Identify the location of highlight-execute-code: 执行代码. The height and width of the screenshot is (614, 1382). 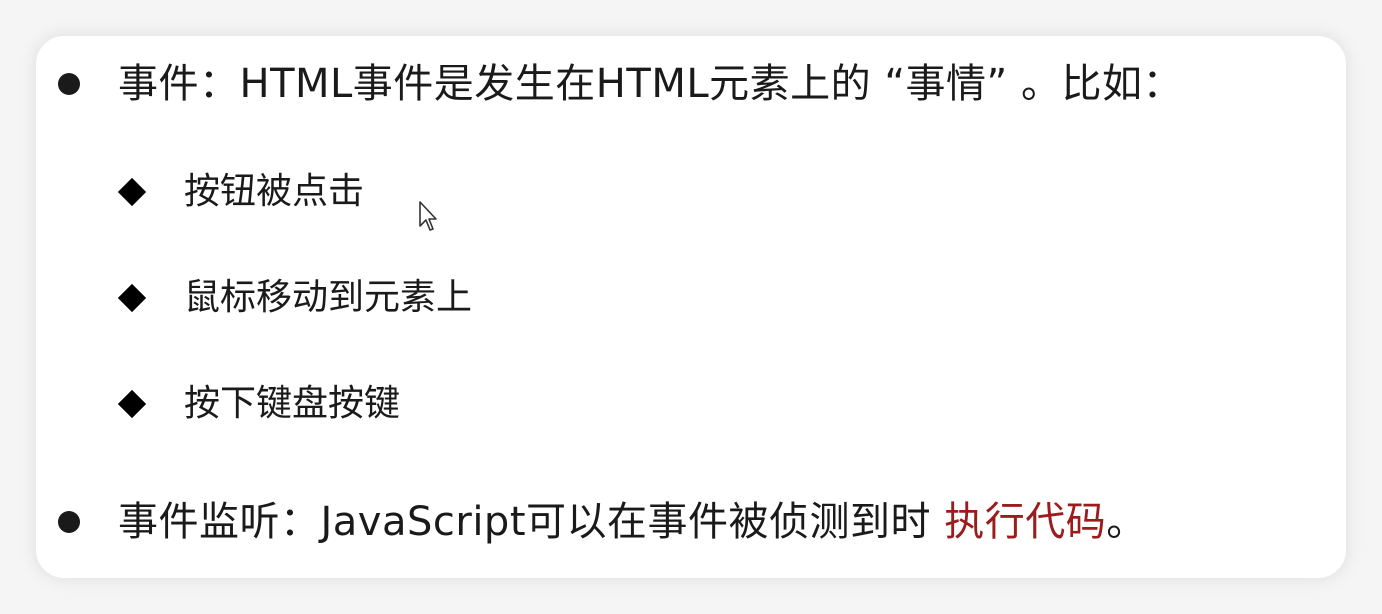
(1025, 522).